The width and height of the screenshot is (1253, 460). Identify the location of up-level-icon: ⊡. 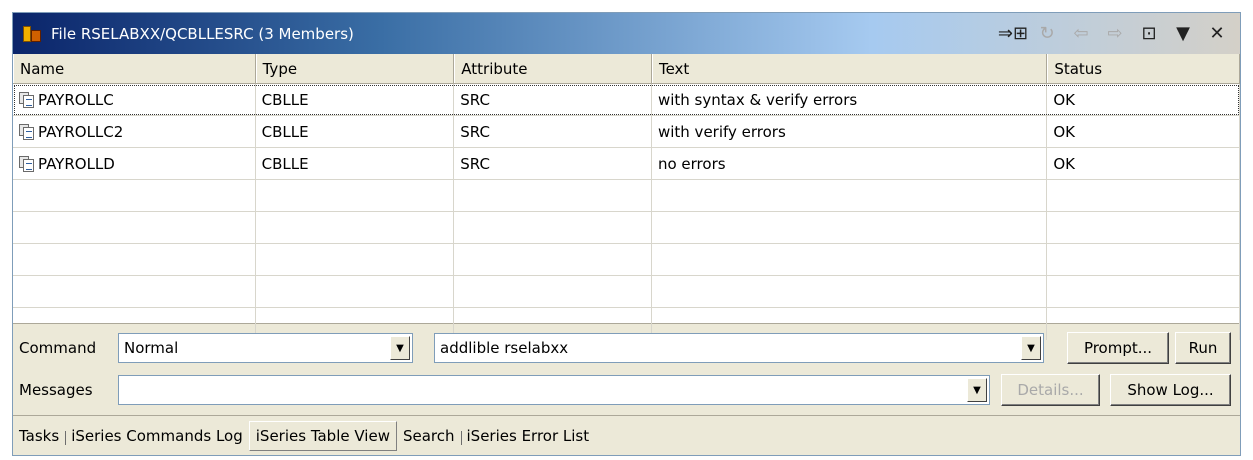
(1149, 34).